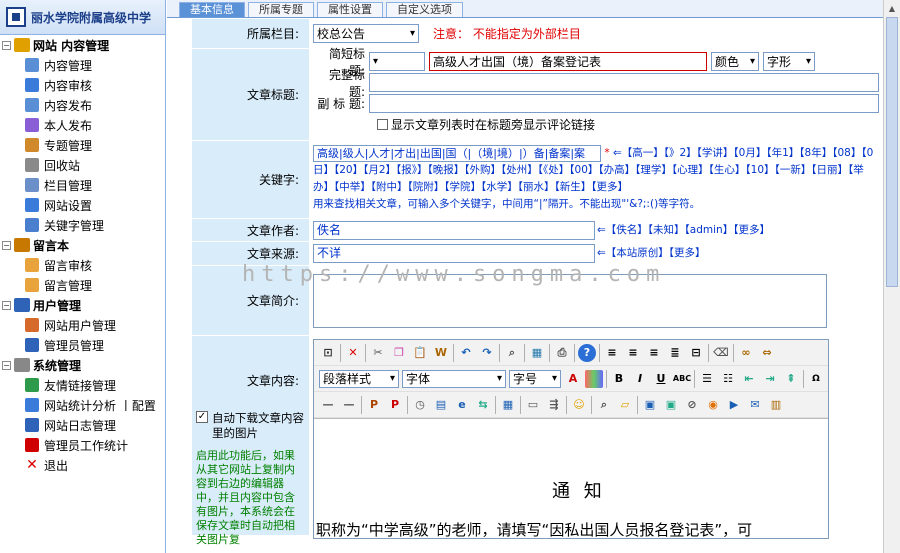 Image resolution: width=900 pixels, height=553 pixels. I want to click on sidebar-item-0-0: 内容管理, so click(82, 65).